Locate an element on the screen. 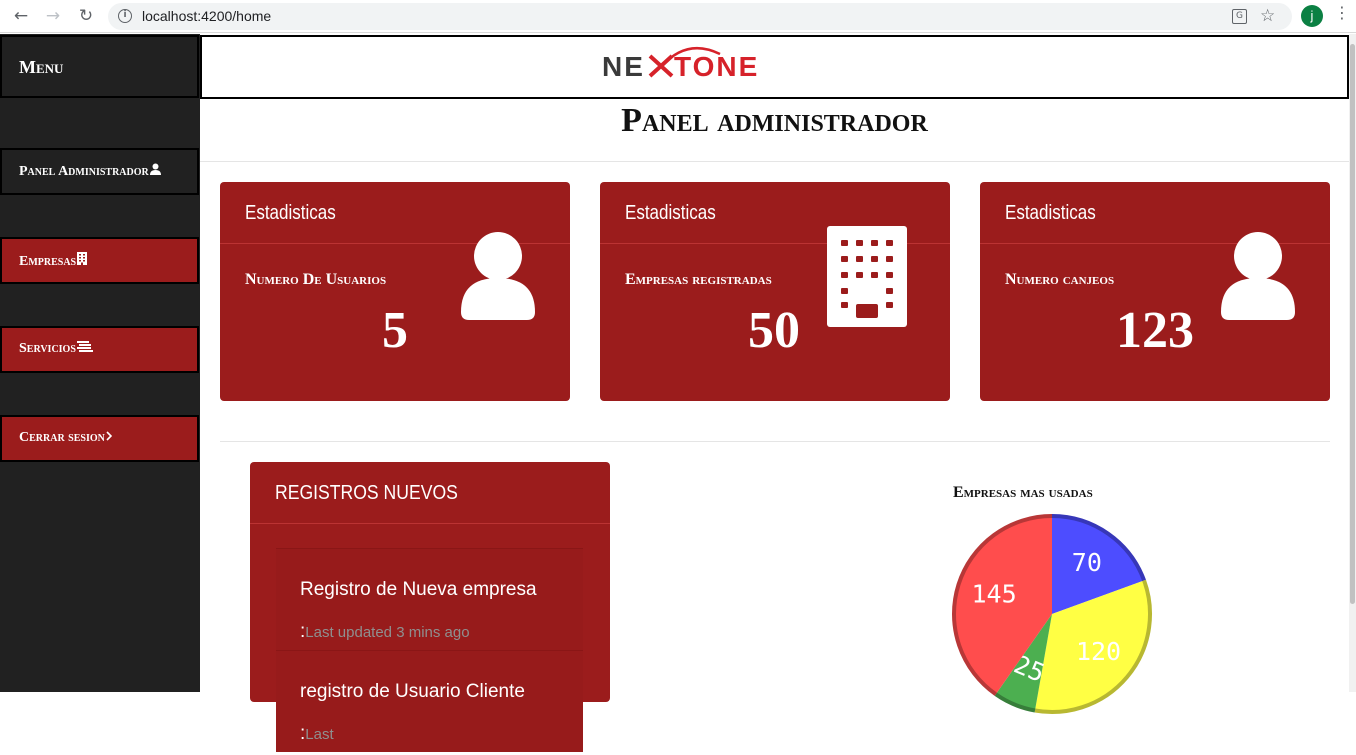 The width and height of the screenshot is (1356, 755). bookmark-star-icon: ☆ is located at coordinates (1267, 16).